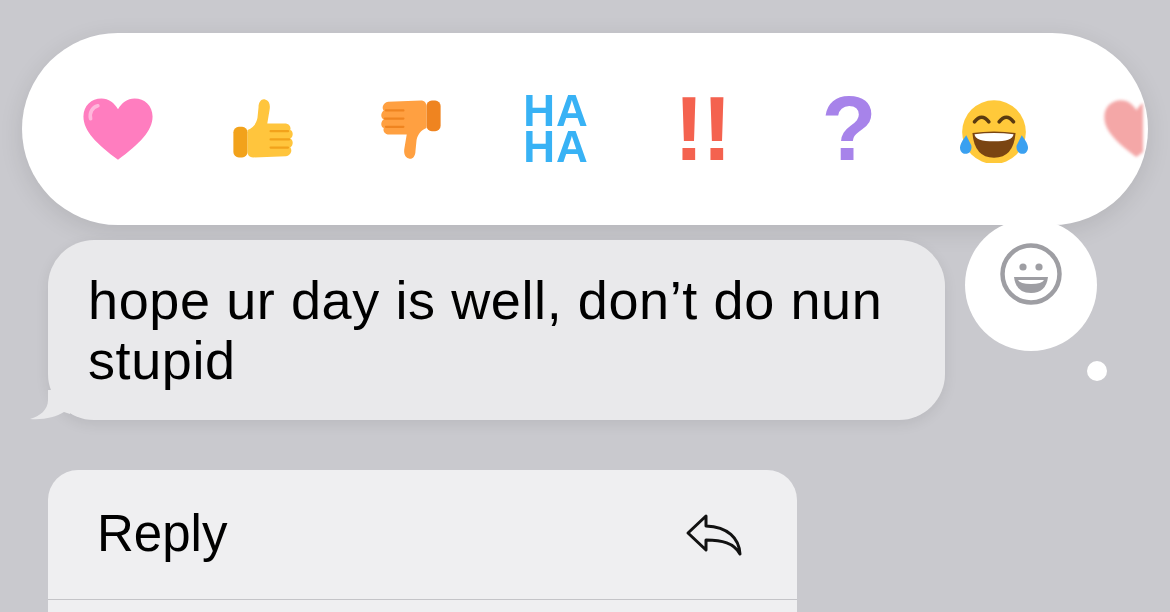  I want to click on message-text: hope ur day is well, don’t do nun stupid, so click(486, 330).